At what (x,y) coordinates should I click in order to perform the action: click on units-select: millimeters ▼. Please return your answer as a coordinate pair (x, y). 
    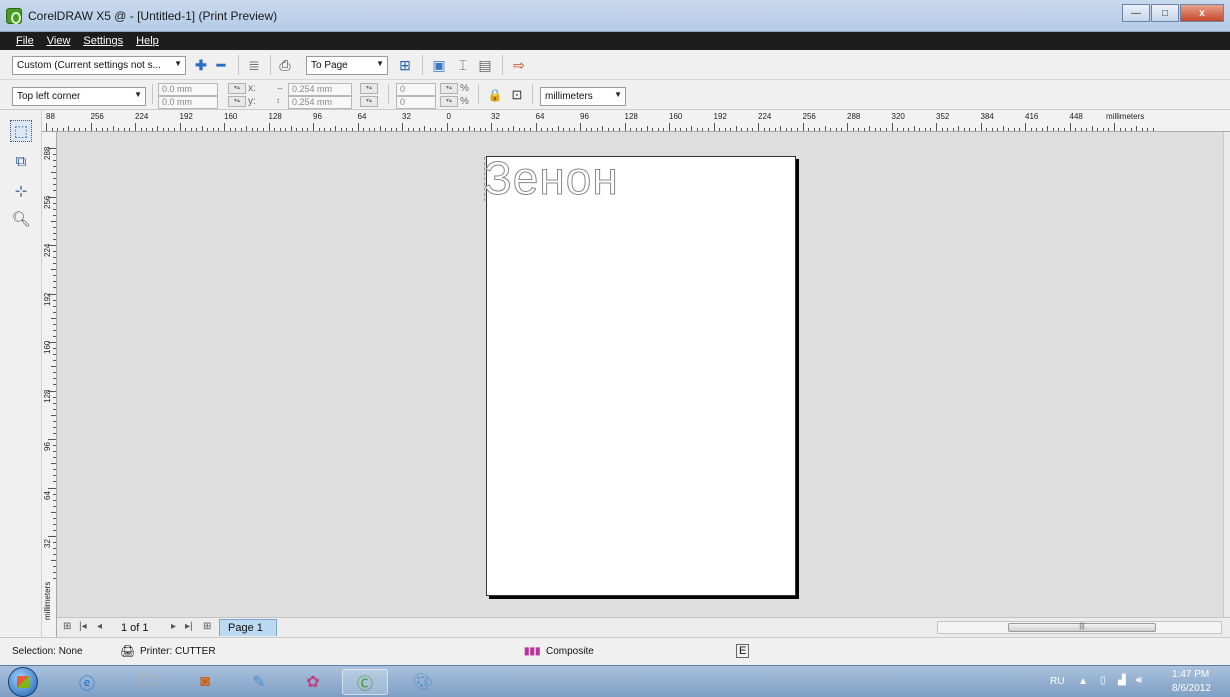
    Looking at the image, I should click on (583, 96).